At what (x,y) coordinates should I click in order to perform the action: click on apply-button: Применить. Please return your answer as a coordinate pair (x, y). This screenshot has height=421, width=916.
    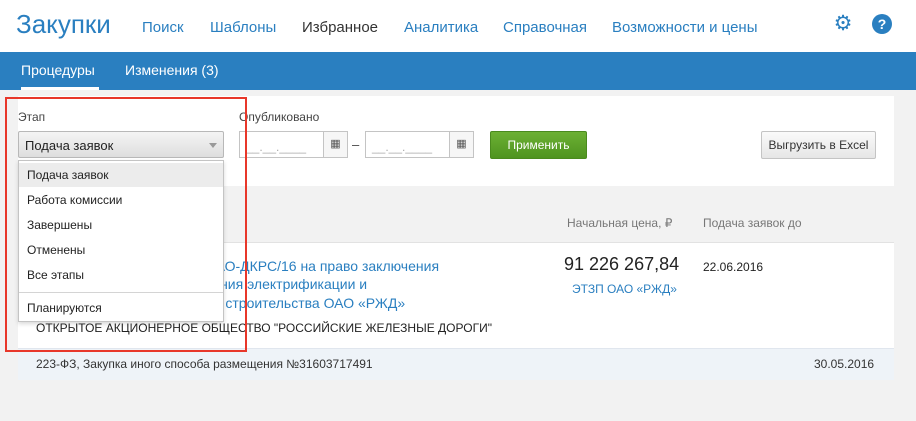
    Looking at the image, I should click on (538, 145).